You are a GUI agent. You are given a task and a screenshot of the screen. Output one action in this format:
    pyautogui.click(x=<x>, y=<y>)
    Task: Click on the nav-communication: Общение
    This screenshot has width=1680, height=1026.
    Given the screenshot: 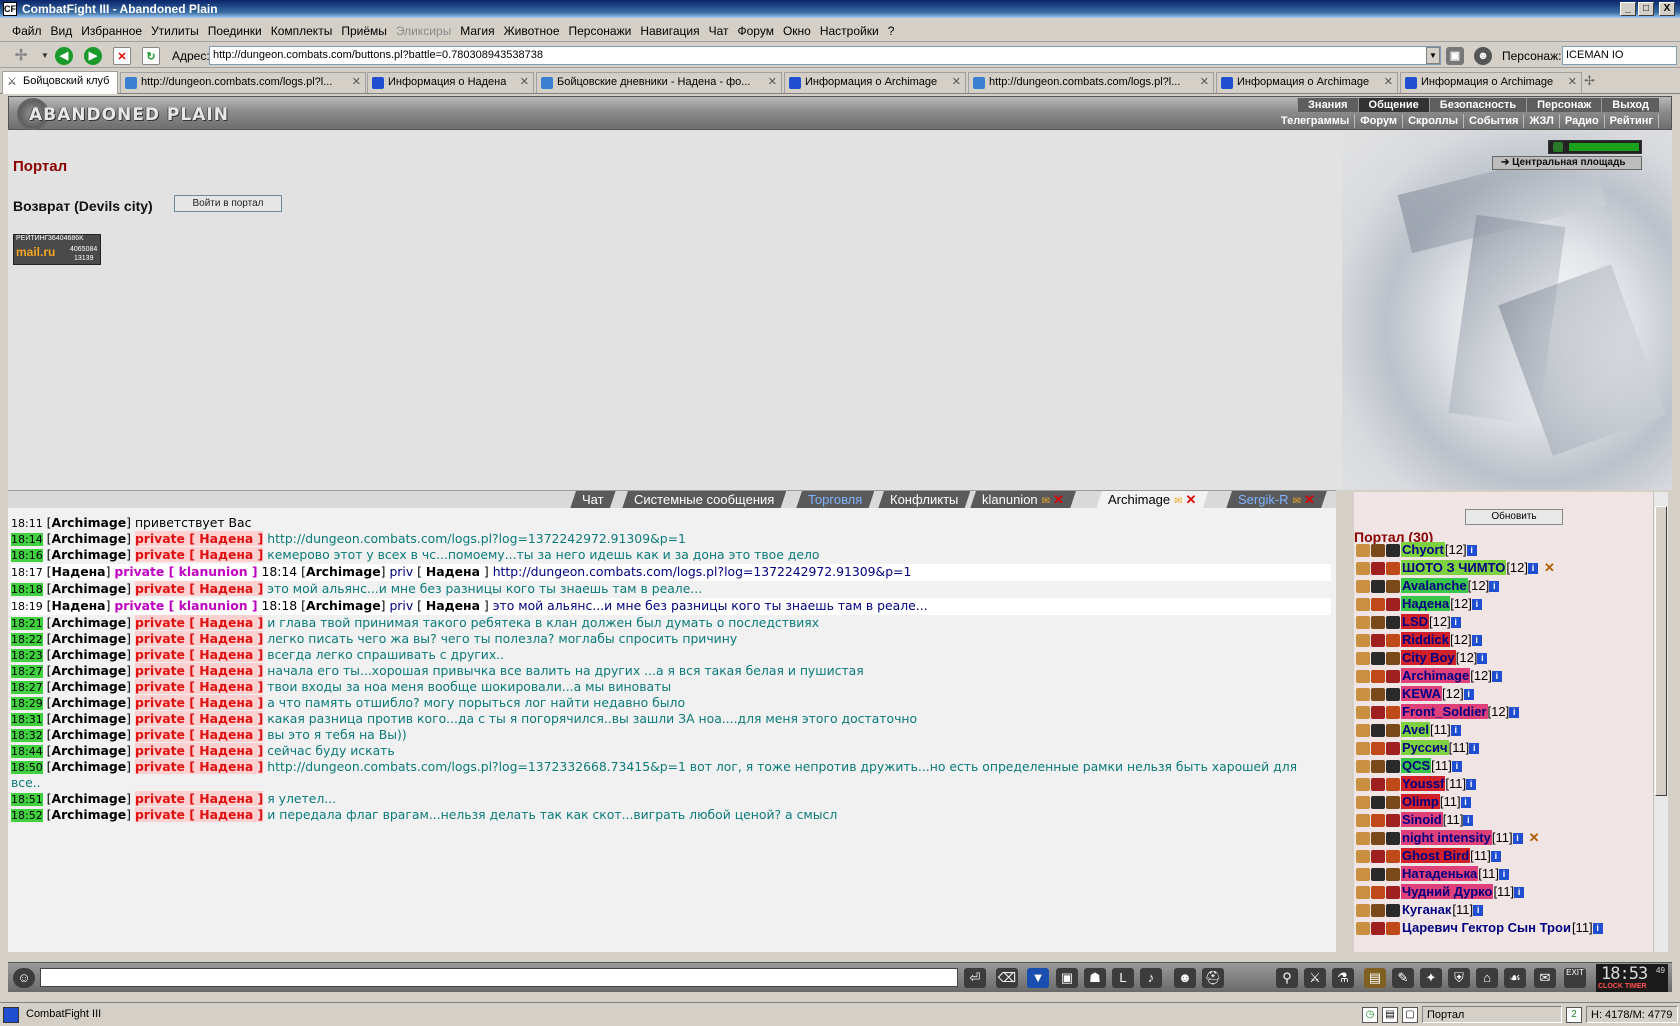 What is the action you would take?
    pyautogui.click(x=1393, y=105)
    